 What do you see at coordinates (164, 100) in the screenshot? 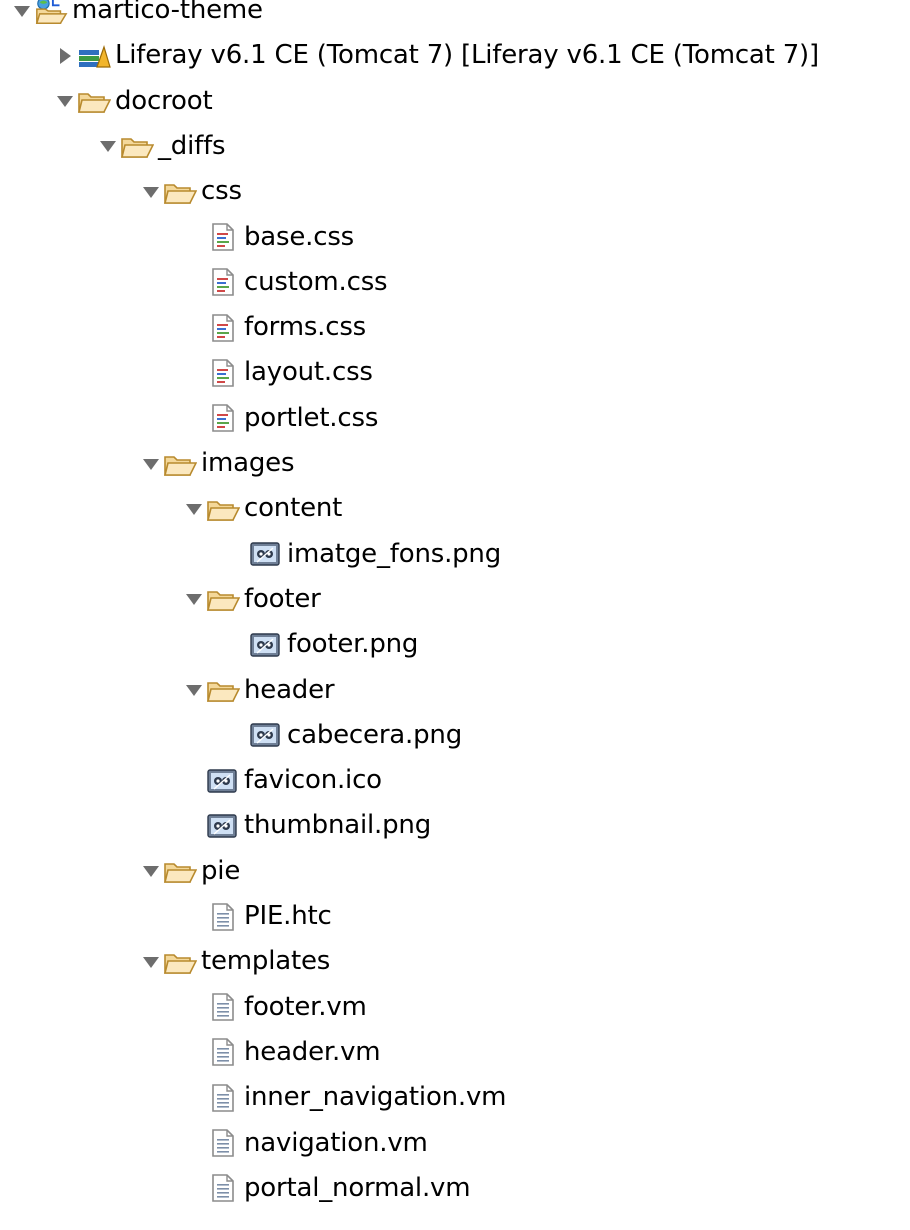
I see `tree-item-label: docroot` at bounding box center [164, 100].